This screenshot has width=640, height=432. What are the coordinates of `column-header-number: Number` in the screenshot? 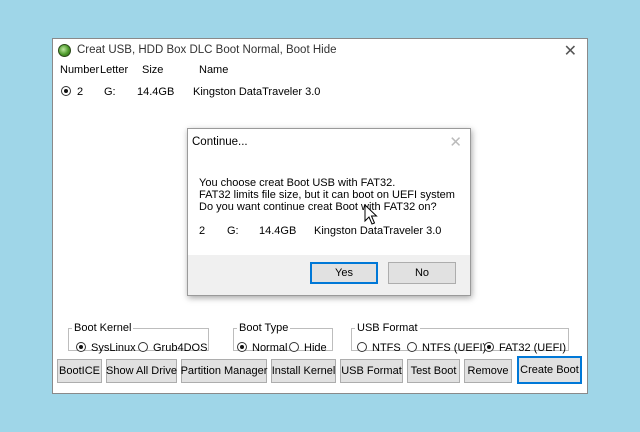 It's located at (80, 70).